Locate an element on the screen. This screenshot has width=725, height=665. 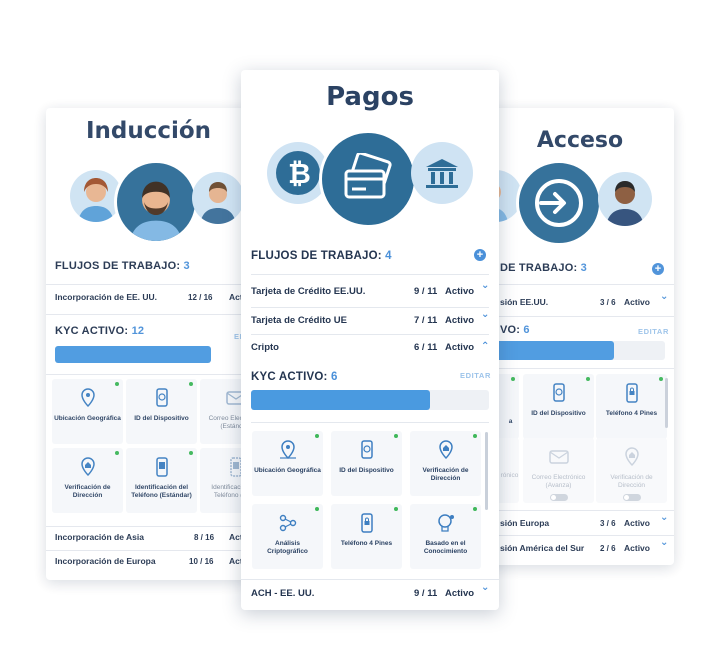
workflow-name: sión Europa is located at coordinates (525, 523).